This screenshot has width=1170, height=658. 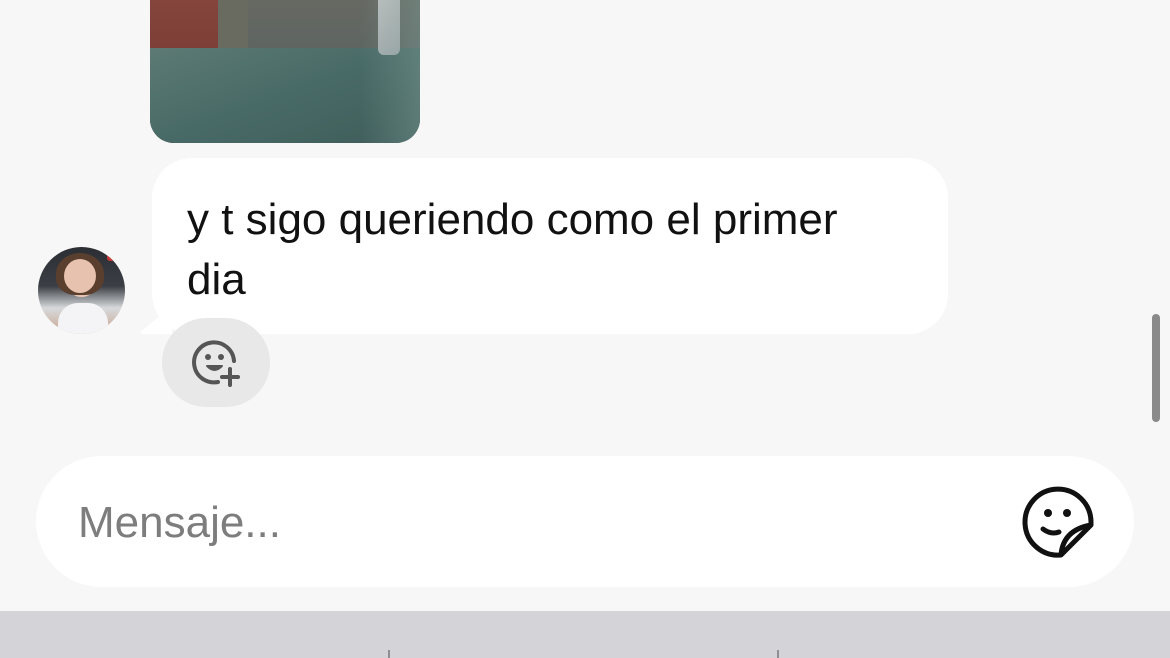 I want to click on sticker-button, so click(x=1058, y=522).